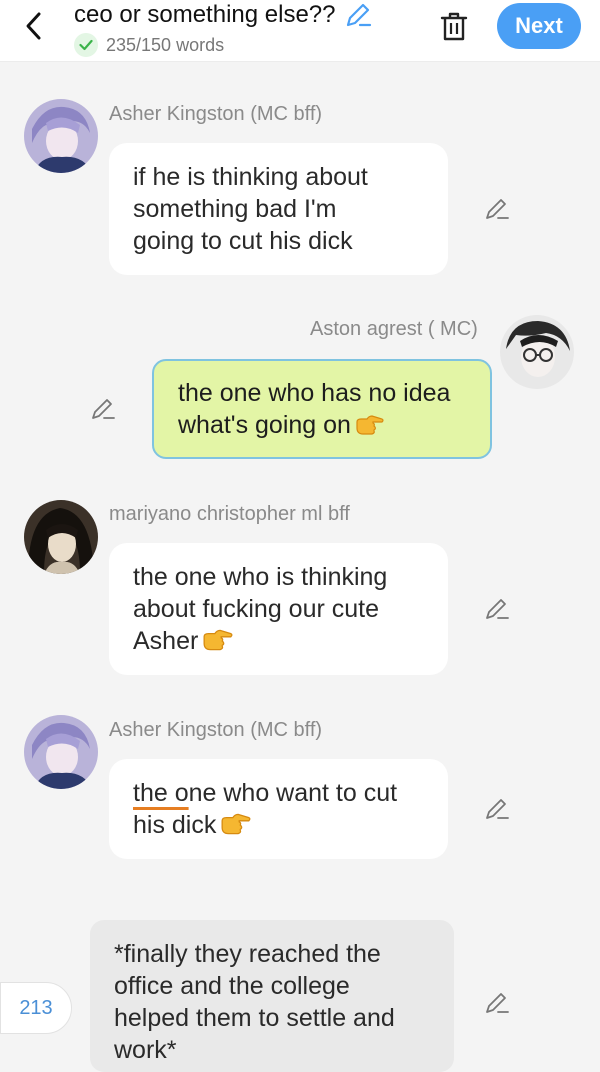  I want to click on message-bubble: the one who want to cut his dick, so click(278, 809).